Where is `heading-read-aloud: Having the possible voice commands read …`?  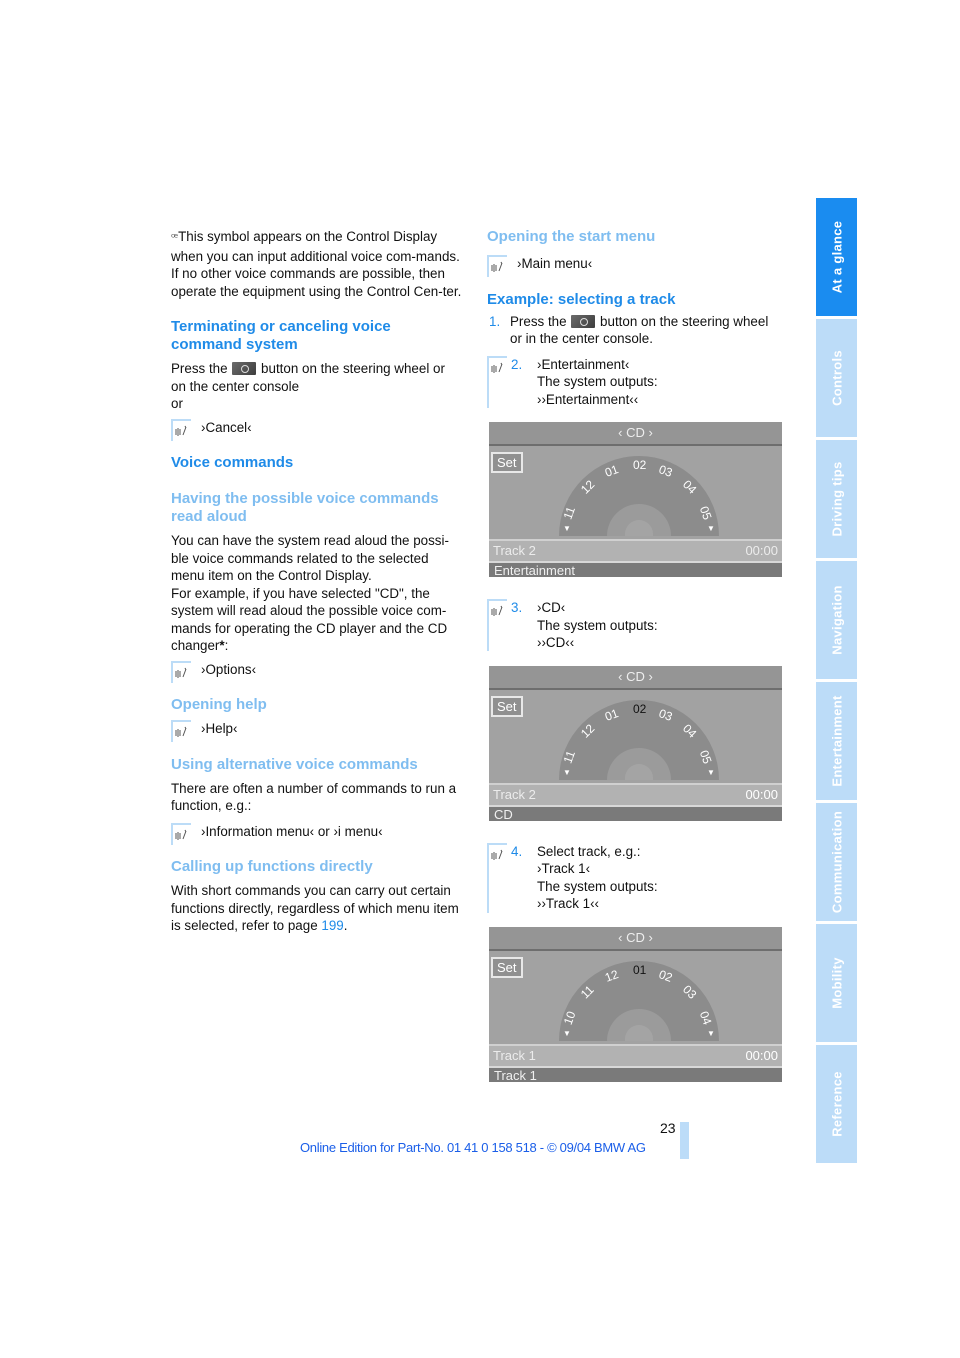 heading-read-aloud: Having the possible voice commands read … is located at coordinates (305, 507).